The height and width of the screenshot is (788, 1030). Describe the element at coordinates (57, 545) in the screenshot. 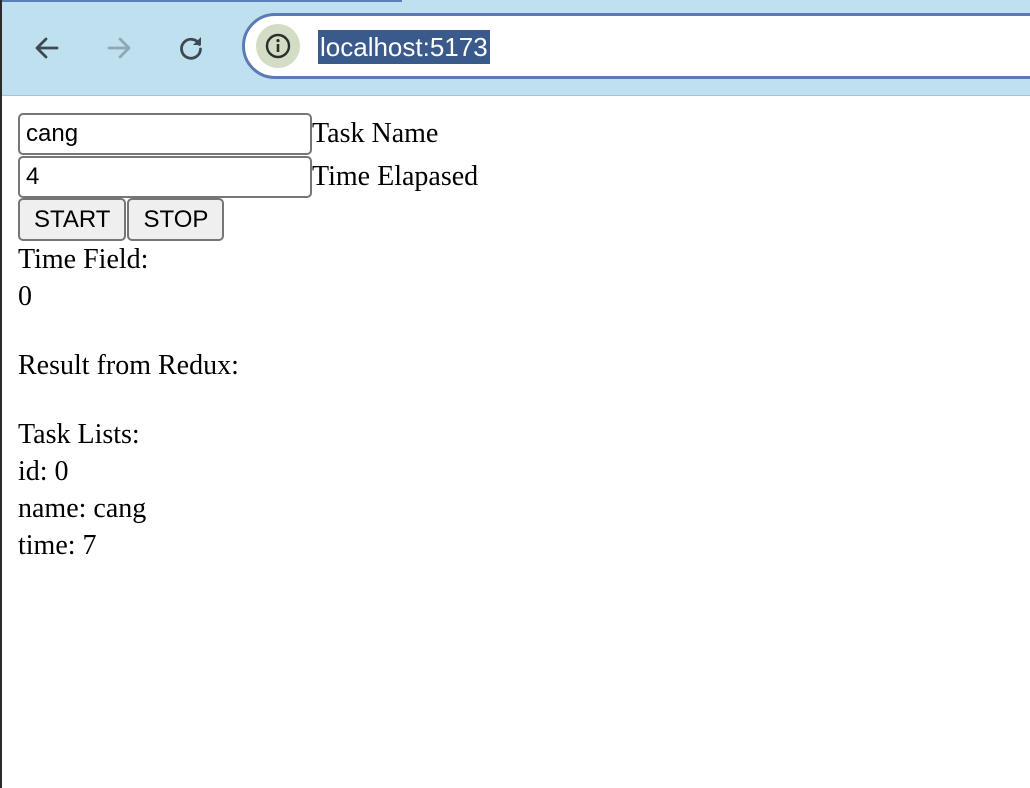

I see `task-time: time: 7` at that location.